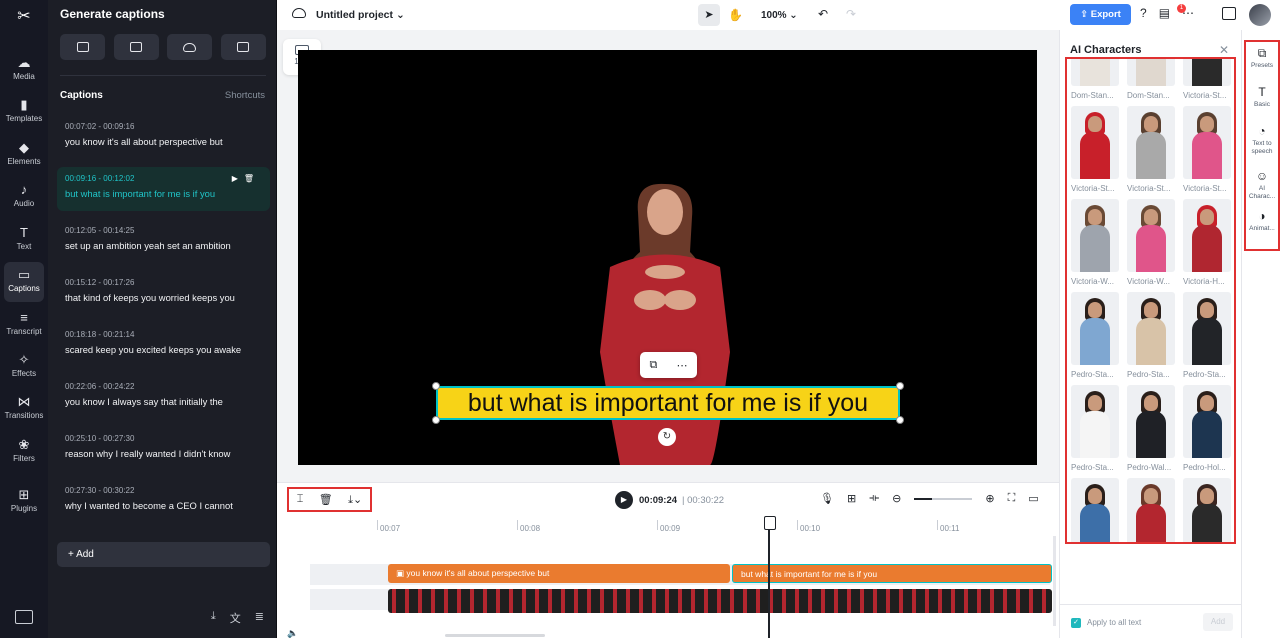 The width and height of the screenshot is (1280, 638). Describe the element at coordinates (24, 240) in the screenshot. I see `nav-item-text: T Text` at that location.